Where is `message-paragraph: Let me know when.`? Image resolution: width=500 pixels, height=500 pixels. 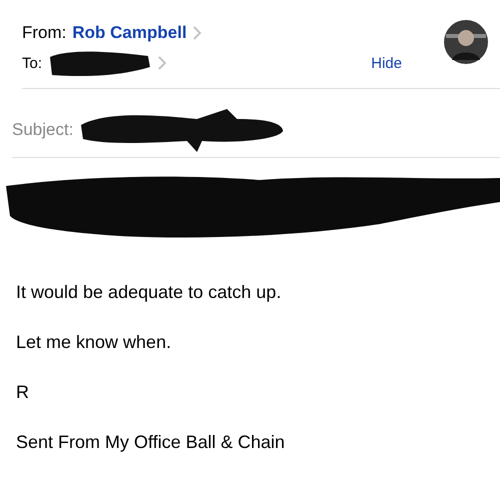
message-paragraph: Let me know when. is located at coordinates (94, 342).